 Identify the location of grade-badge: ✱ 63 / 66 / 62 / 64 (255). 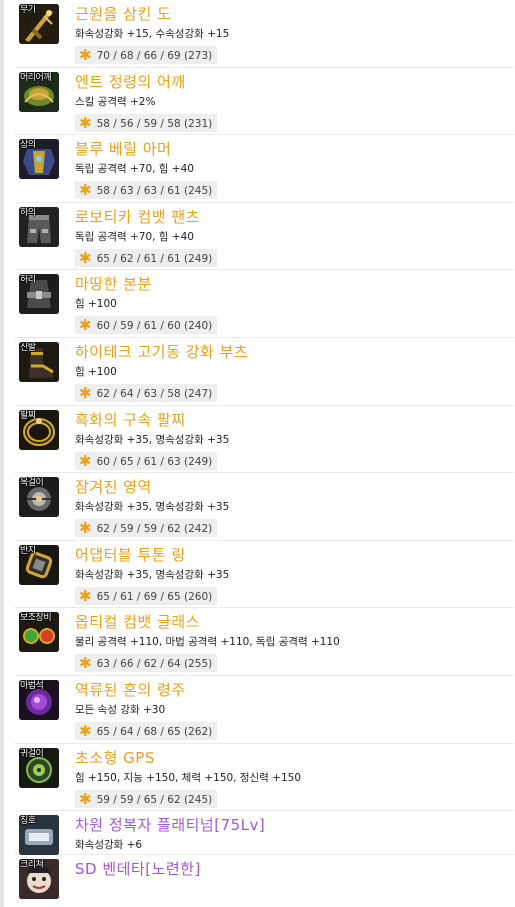
(146, 663).